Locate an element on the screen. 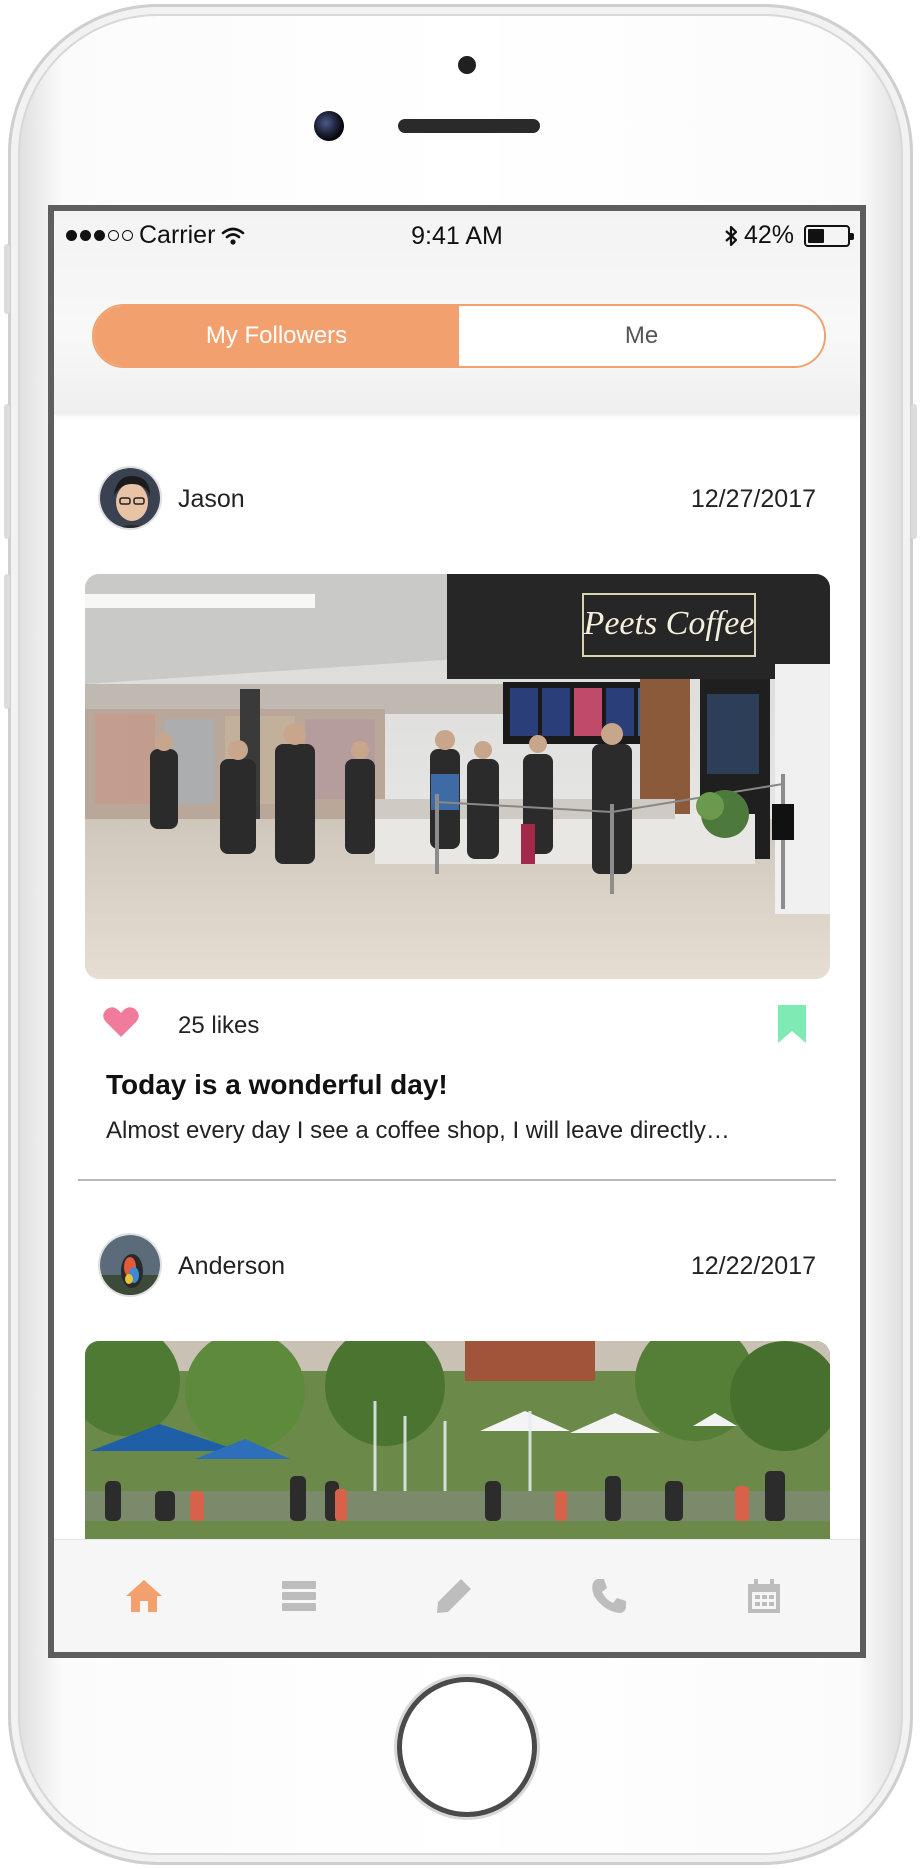  feed-segmented-control: My Followers Me is located at coordinates (459, 336).